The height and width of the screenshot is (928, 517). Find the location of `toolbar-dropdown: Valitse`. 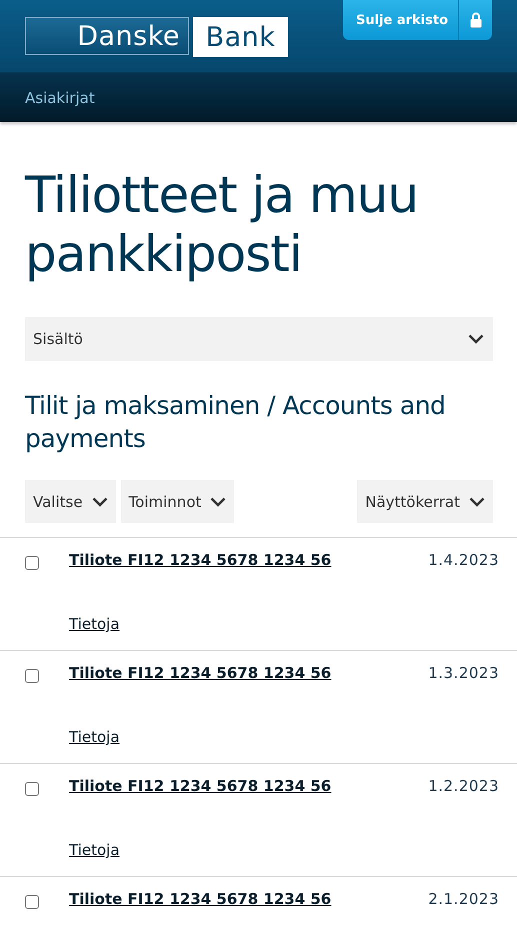

toolbar-dropdown: Valitse is located at coordinates (70, 501).